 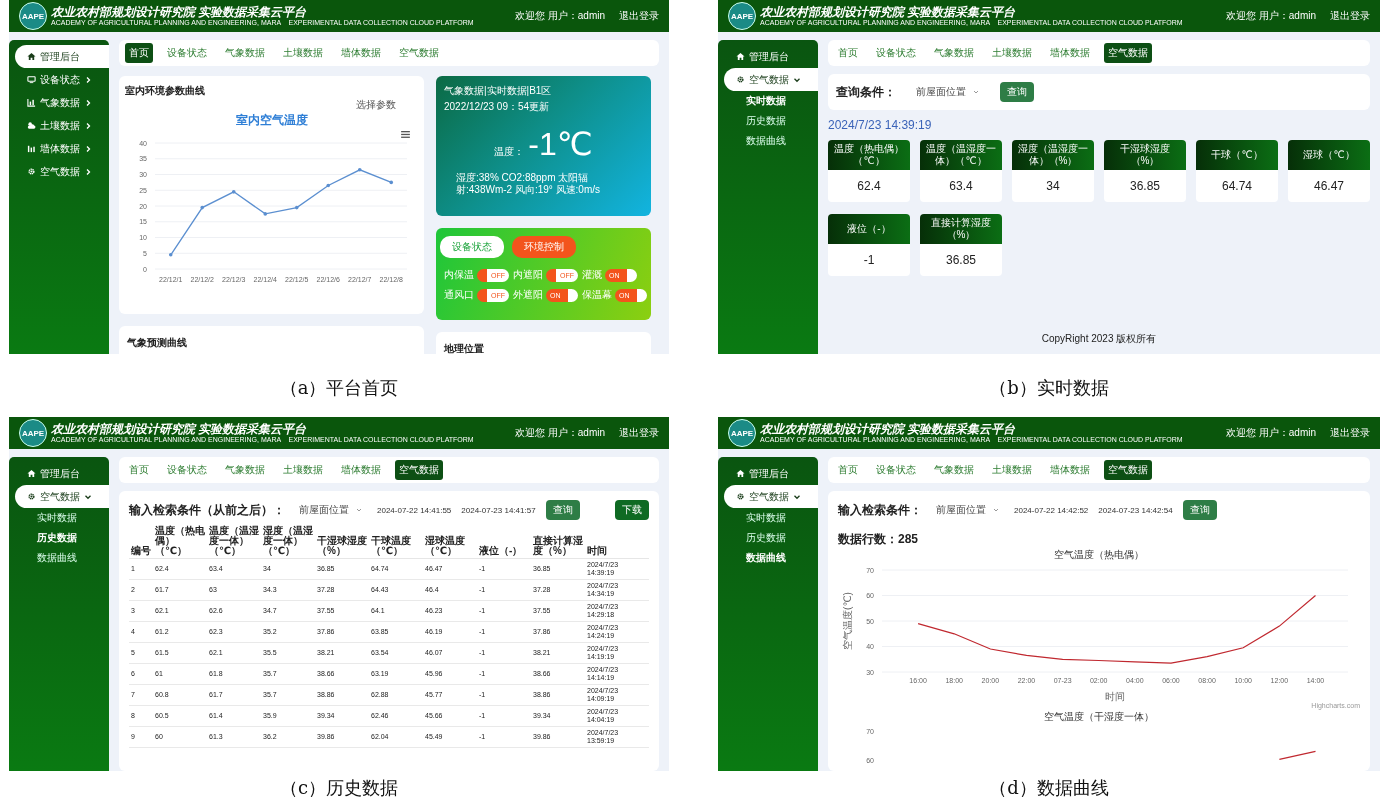 What do you see at coordinates (1115, 696) in the screenshot?
I see `x-axis-title: 时间` at bounding box center [1115, 696].